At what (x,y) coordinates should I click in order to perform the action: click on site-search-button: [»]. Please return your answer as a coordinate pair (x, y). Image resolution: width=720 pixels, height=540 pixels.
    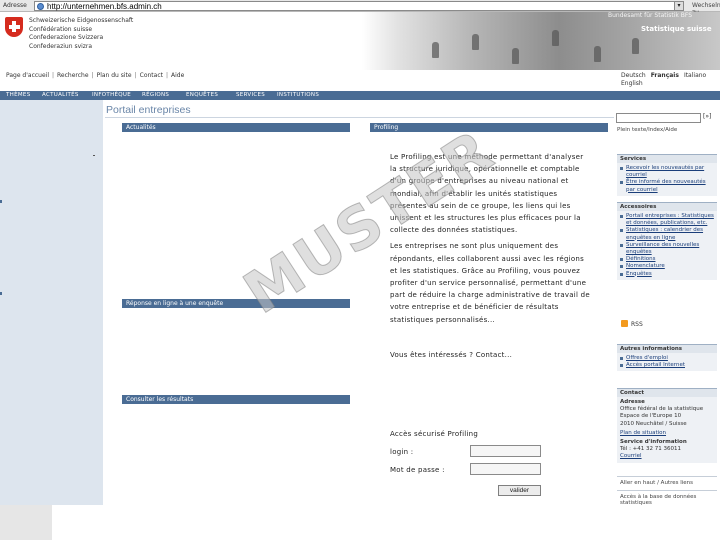
    Looking at the image, I should click on (707, 116).